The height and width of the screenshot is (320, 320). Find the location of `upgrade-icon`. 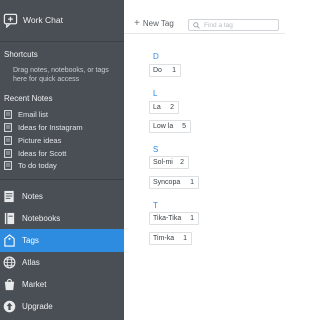

upgrade-icon is located at coordinates (9, 306).